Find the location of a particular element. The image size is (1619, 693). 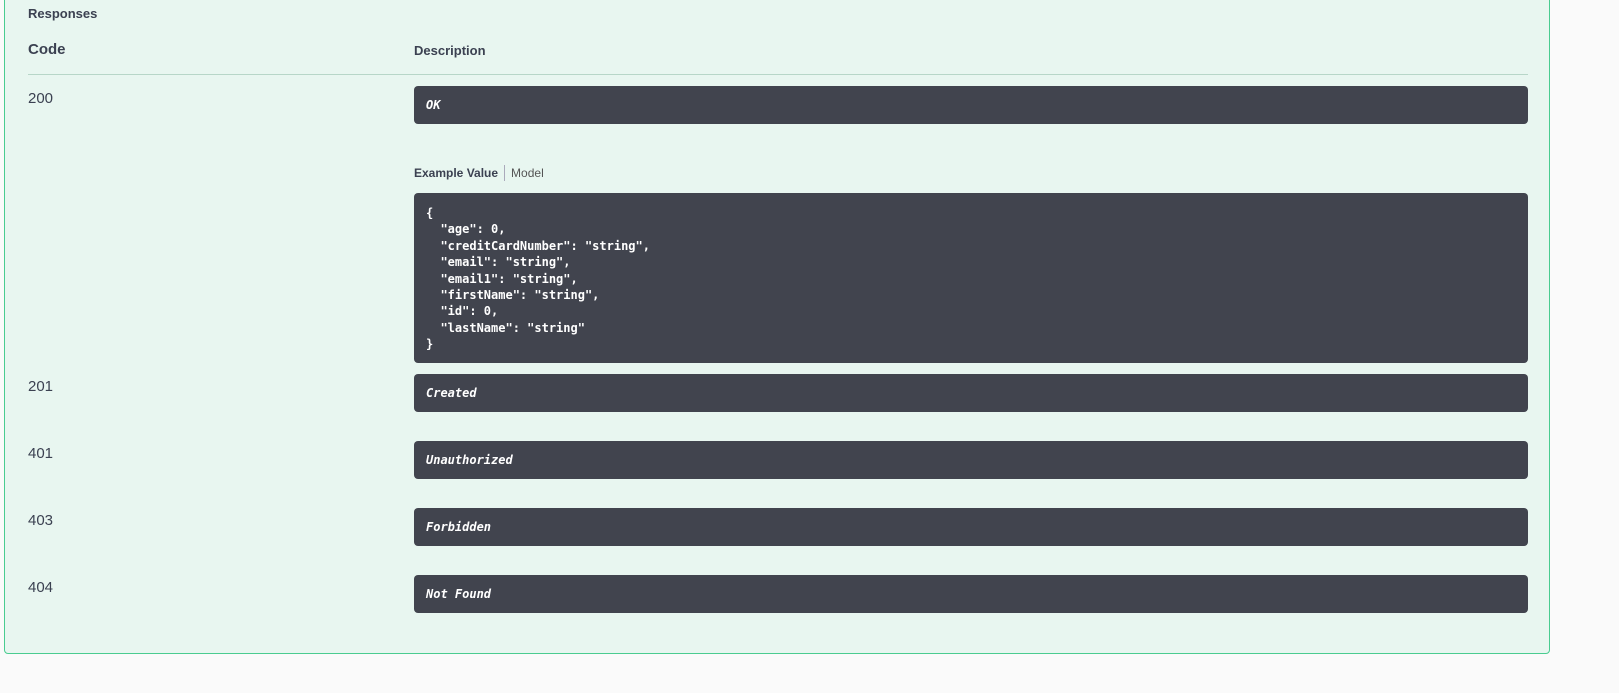

response-description-text: Created is located at coordinates (451, 393).